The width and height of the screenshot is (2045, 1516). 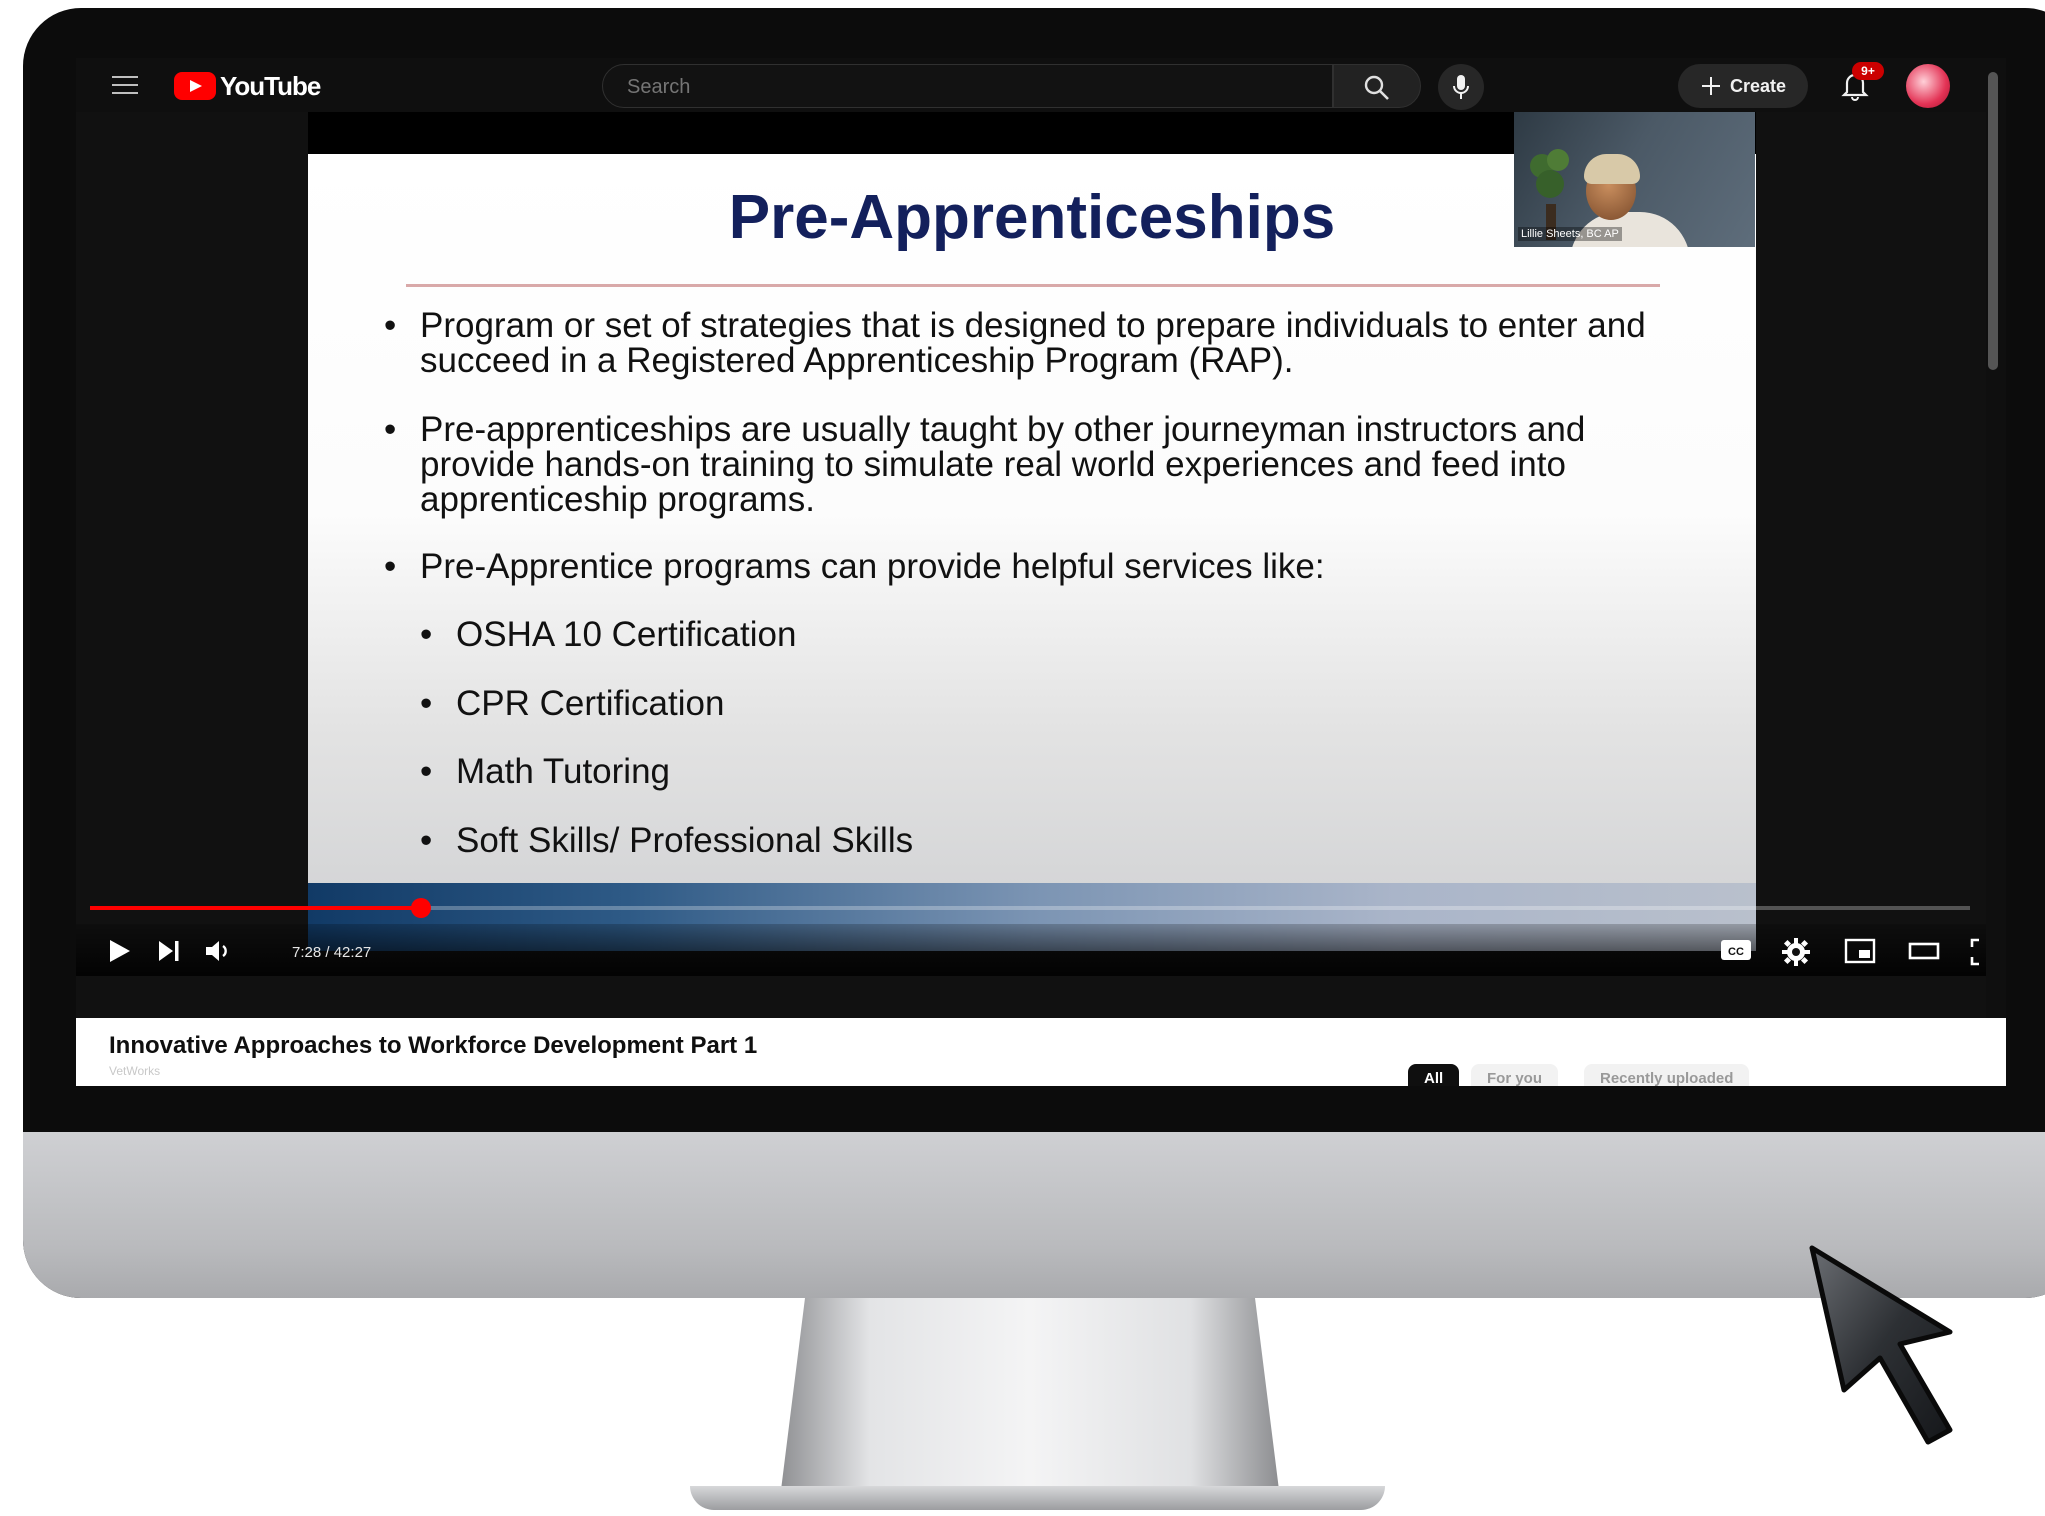 What do you see at coordinates (219, 951) in the screenshot?
I see `volume-icon` at bounding box center [219, 951].